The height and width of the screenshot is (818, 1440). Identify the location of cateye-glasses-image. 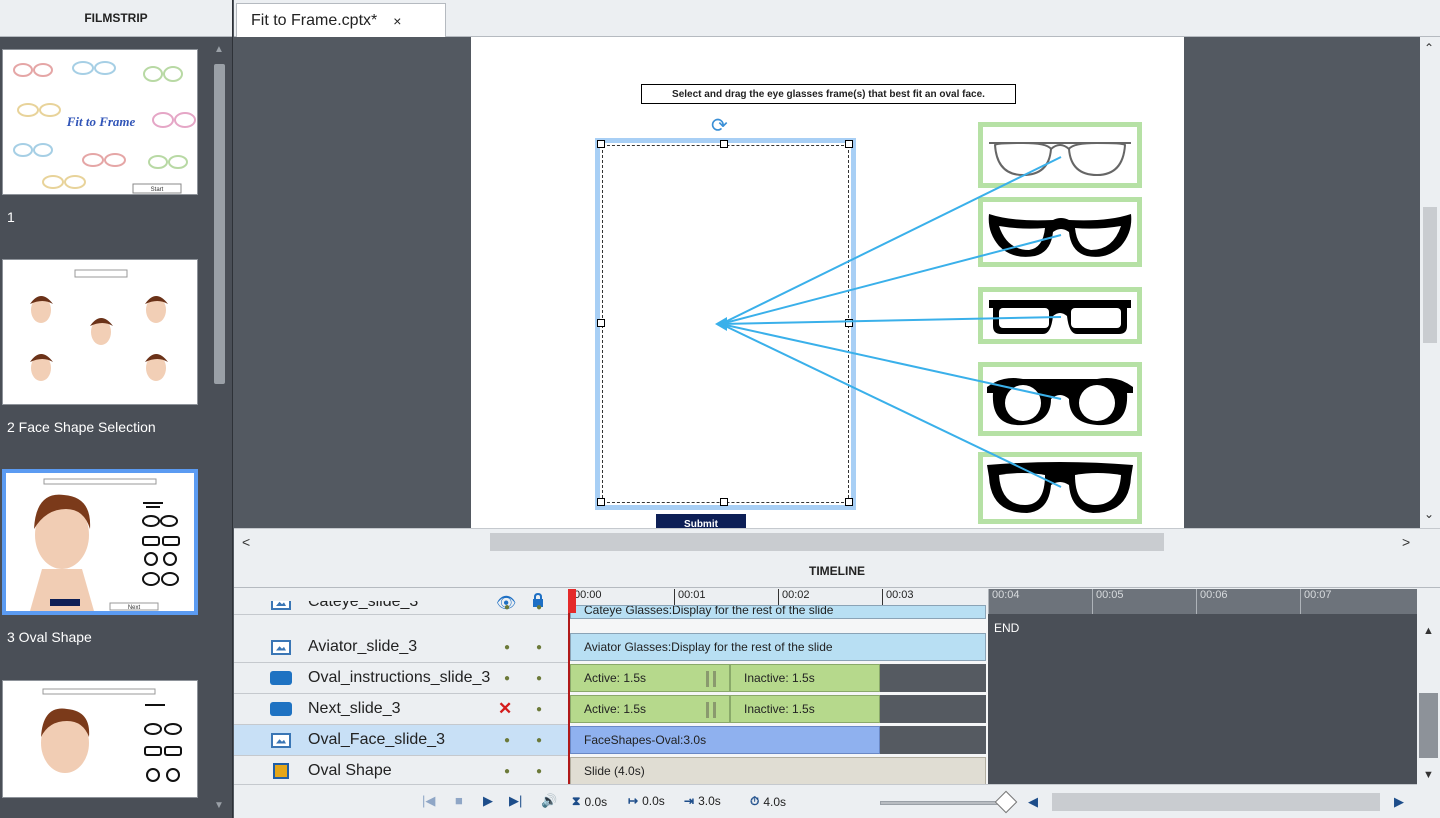
(1060, 232).